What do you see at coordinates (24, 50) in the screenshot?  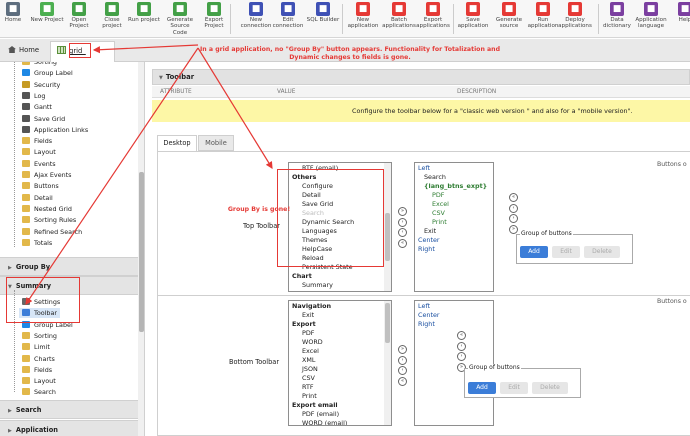 I see `tab-home: Home` at bounding box center [24, 50].